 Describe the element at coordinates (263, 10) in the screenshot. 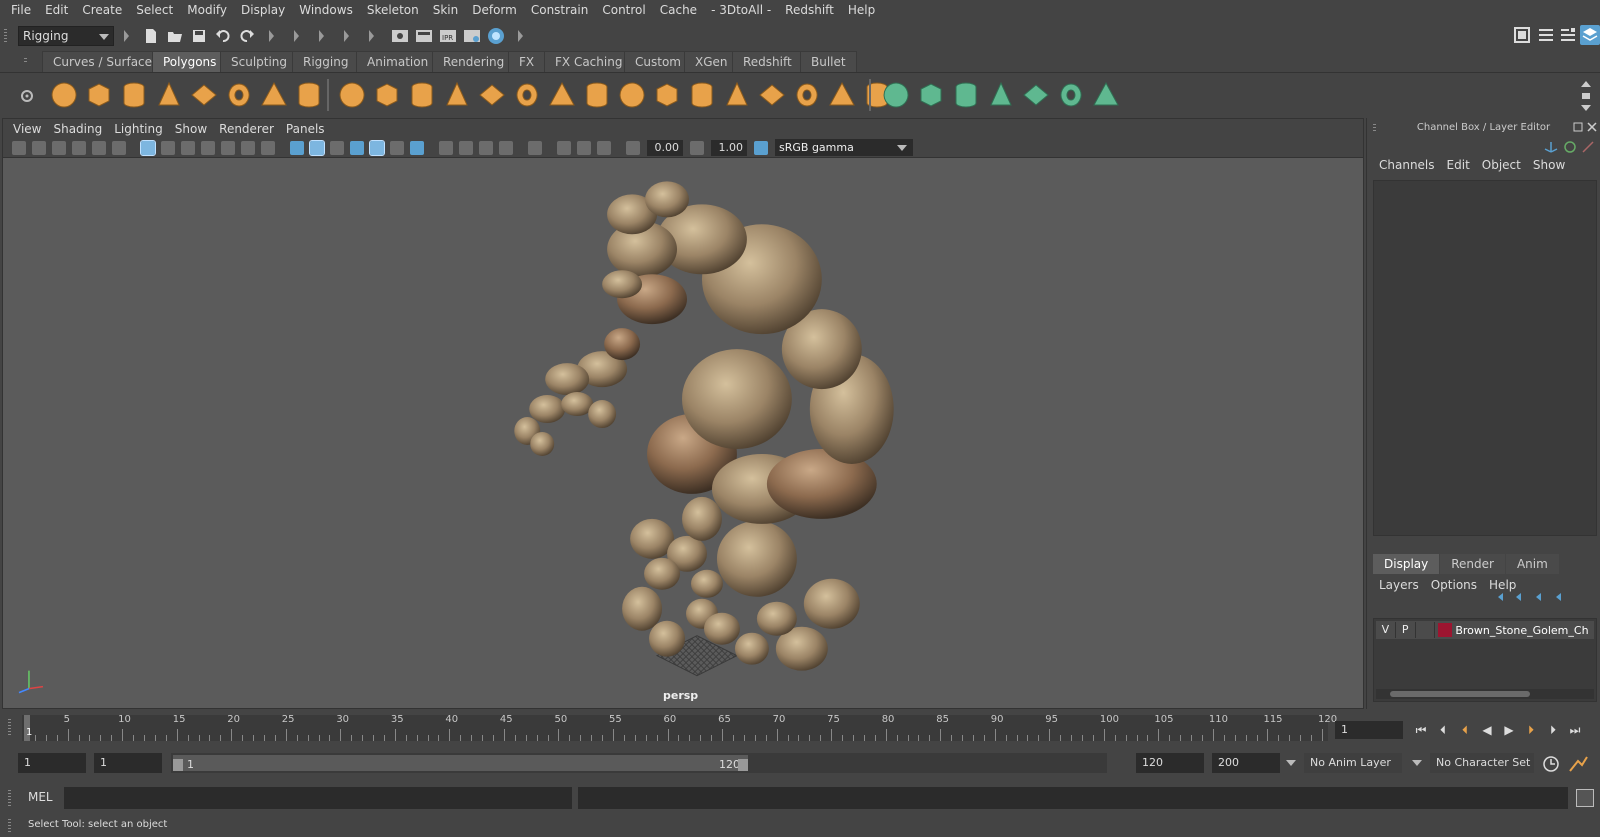

I see `menu-display: Display` at that location.